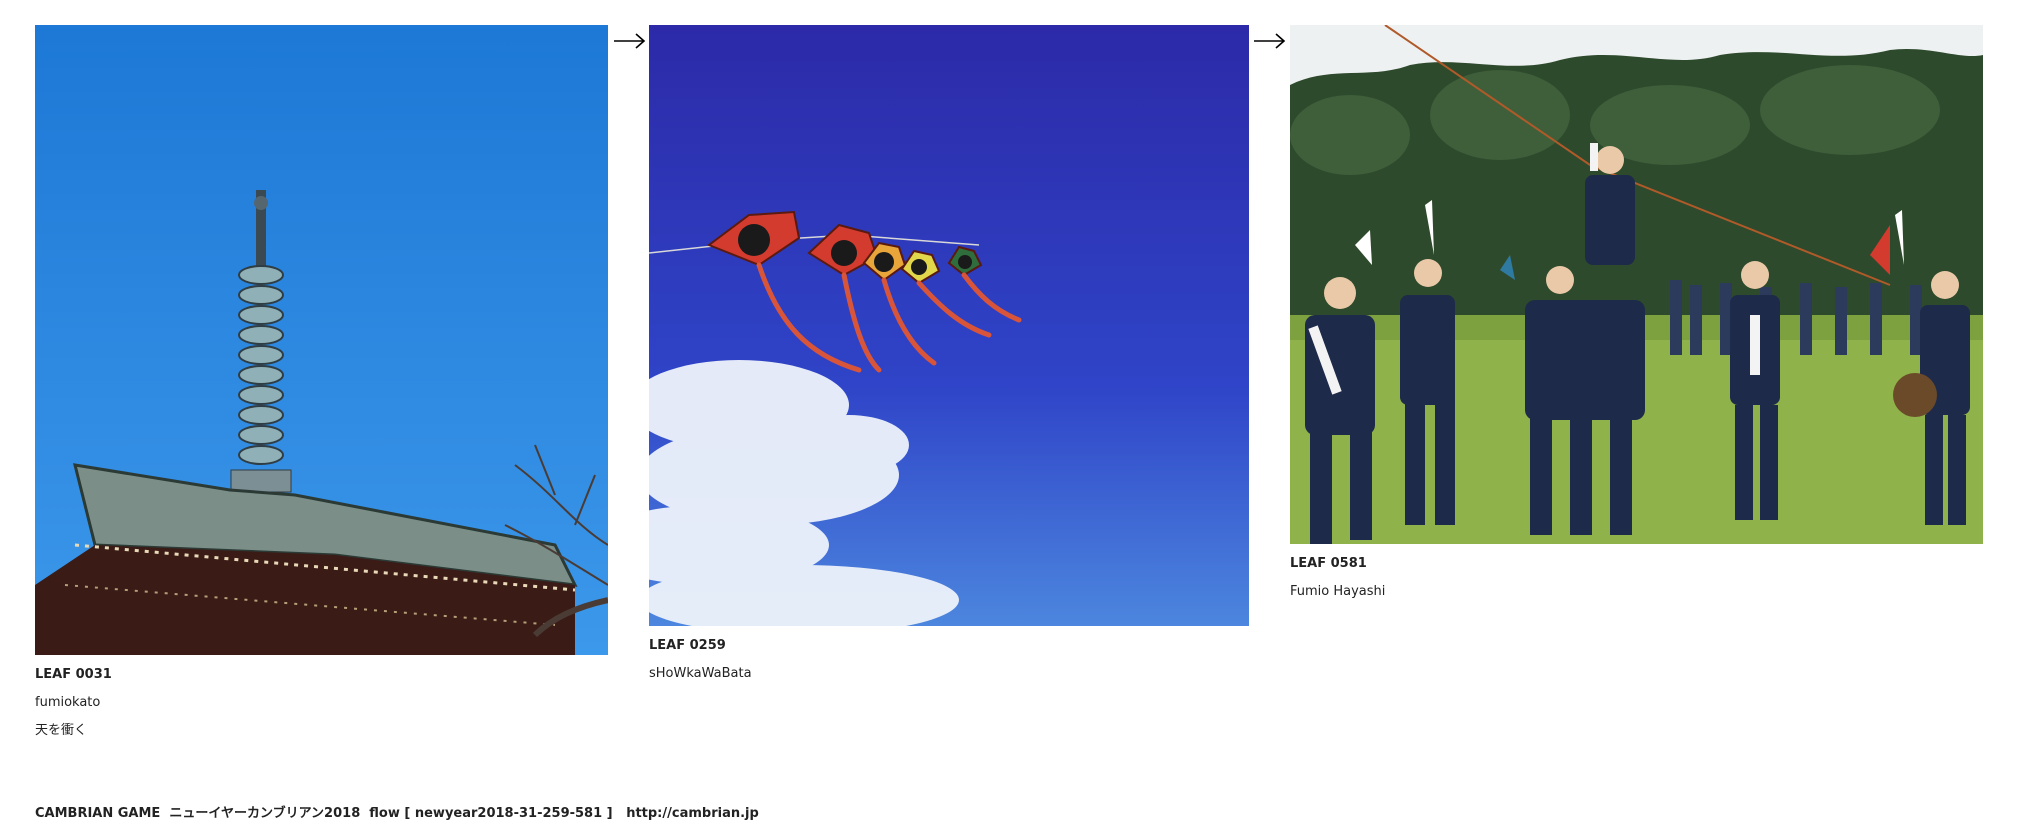 Image resolution: width=2018 pixels, height=836 pixels. Describe the element at coordinates (1636, 592) in the screenshot. I see `leaf-author: Fumio Hayashi` at that location.